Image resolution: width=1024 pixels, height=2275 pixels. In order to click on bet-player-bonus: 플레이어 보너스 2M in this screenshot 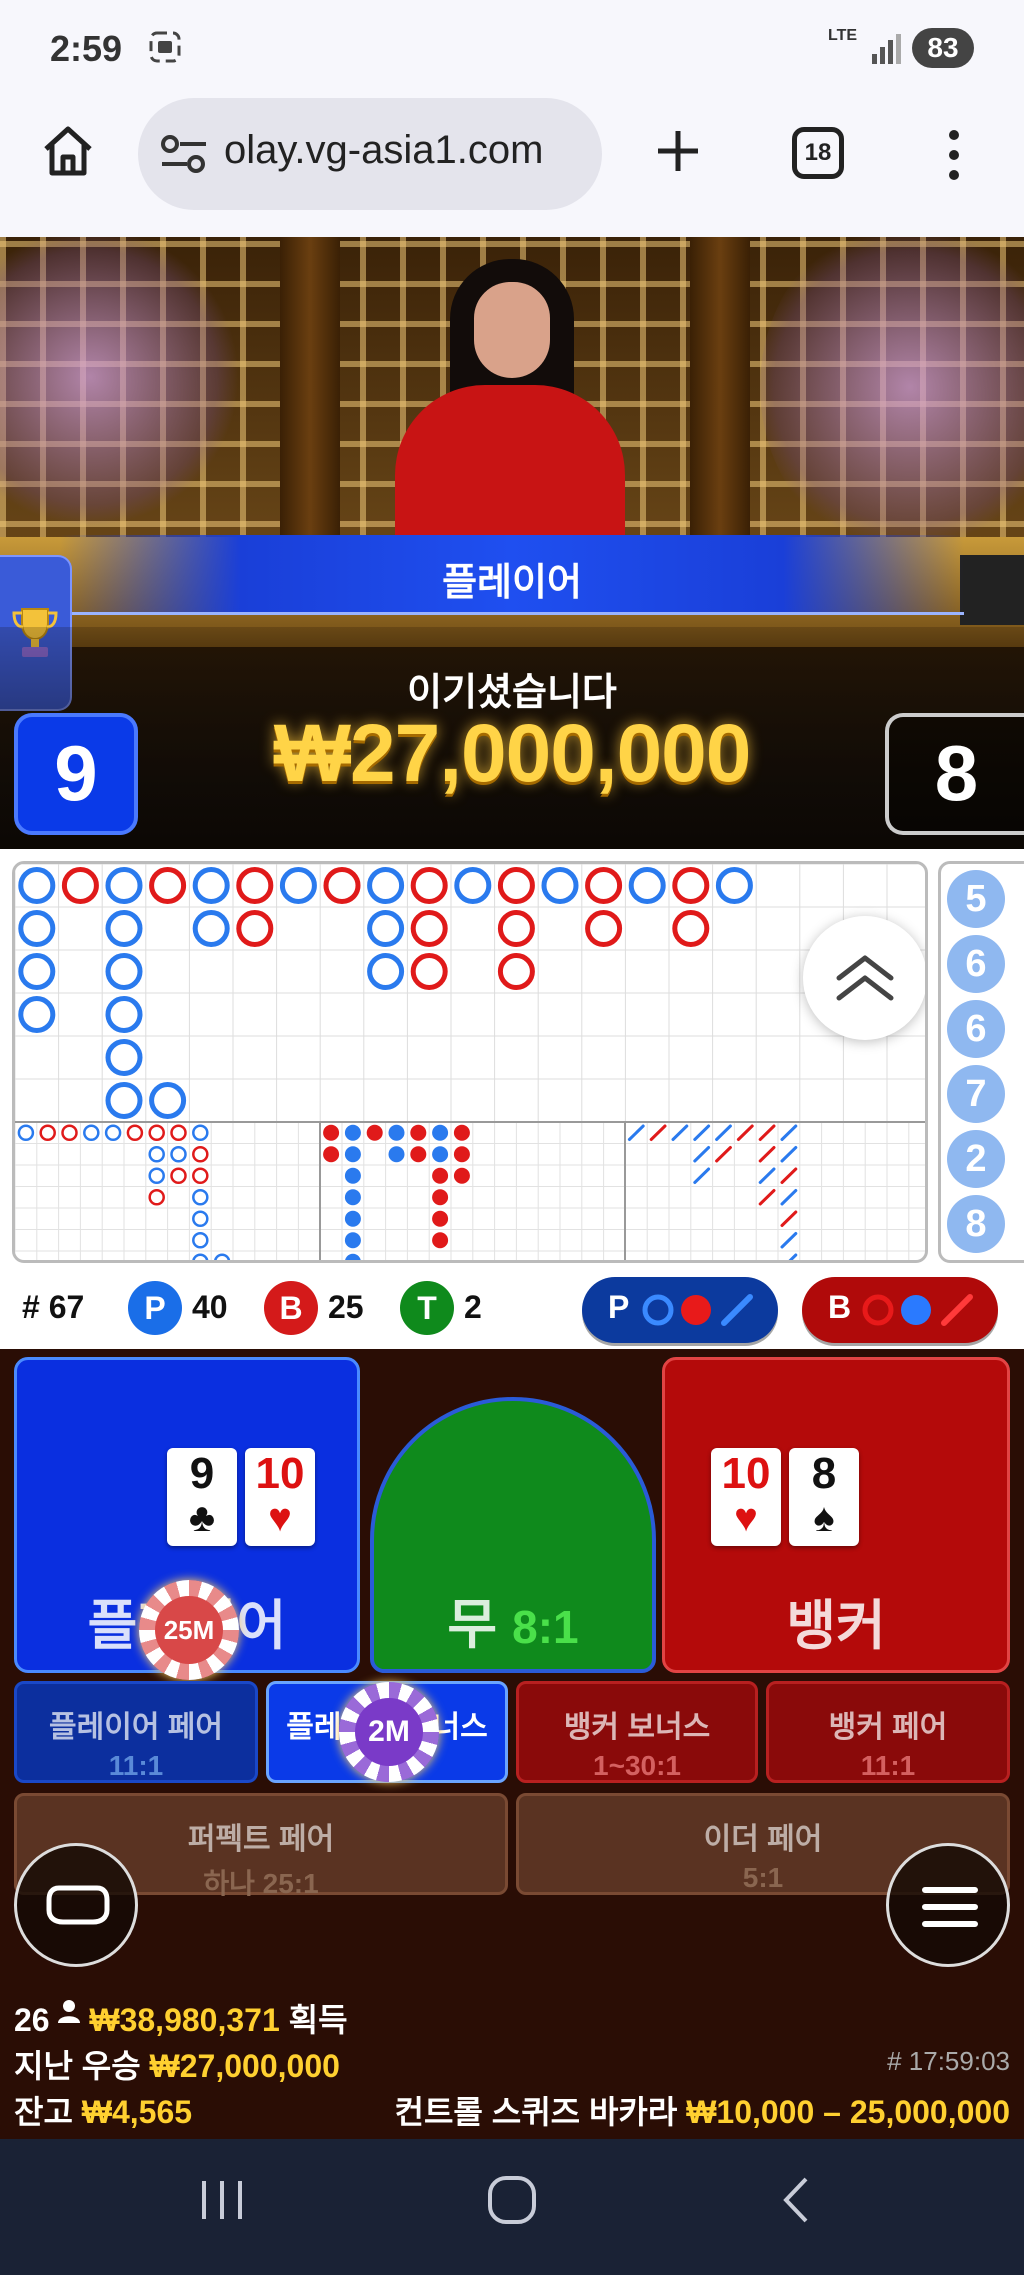, I will do `click(387, 1732)`.